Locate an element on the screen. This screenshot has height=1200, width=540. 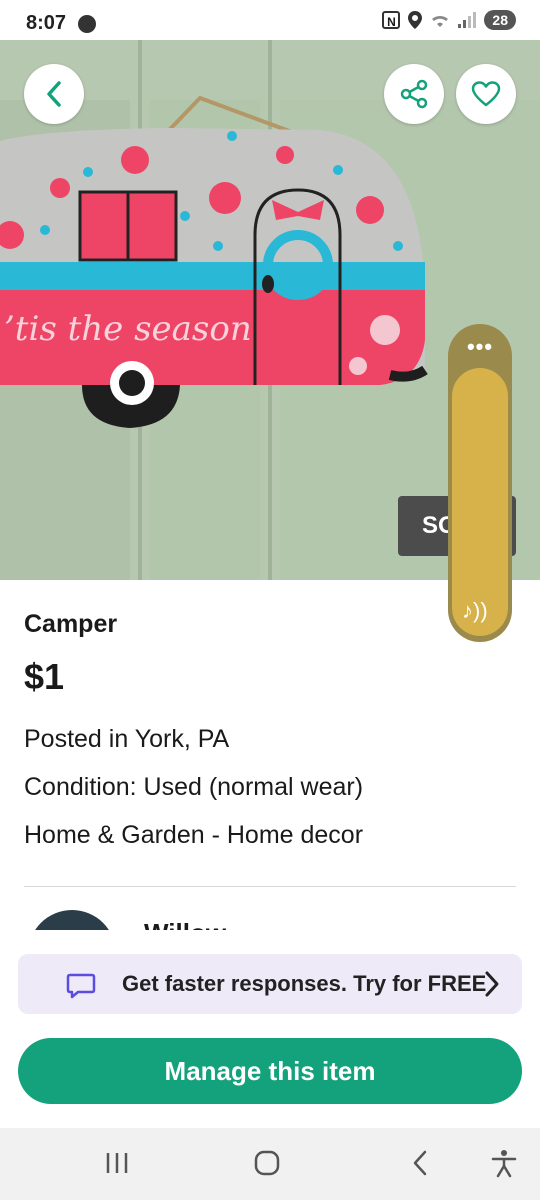
system-nav-bar is located at coordinates (270, 1164).